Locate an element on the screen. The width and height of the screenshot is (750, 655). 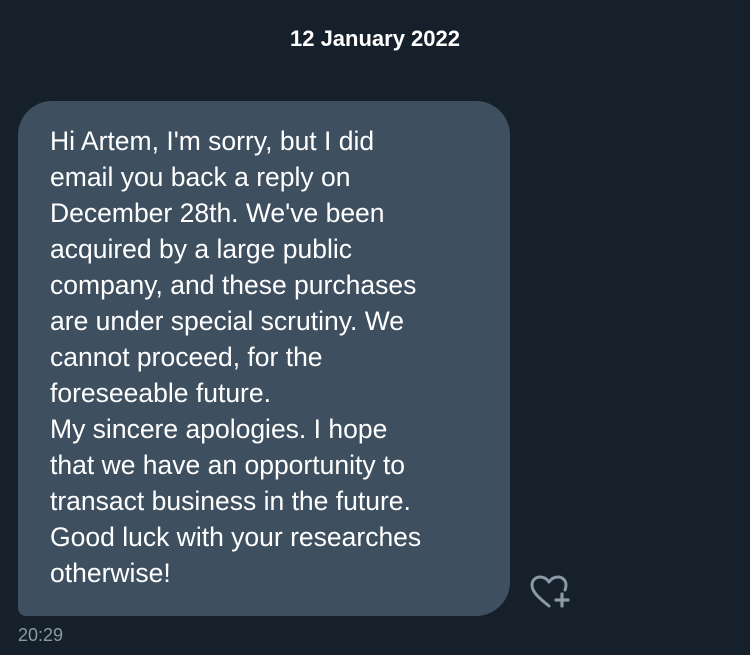
heart-plus-icon is located at coordinates (550, 591).